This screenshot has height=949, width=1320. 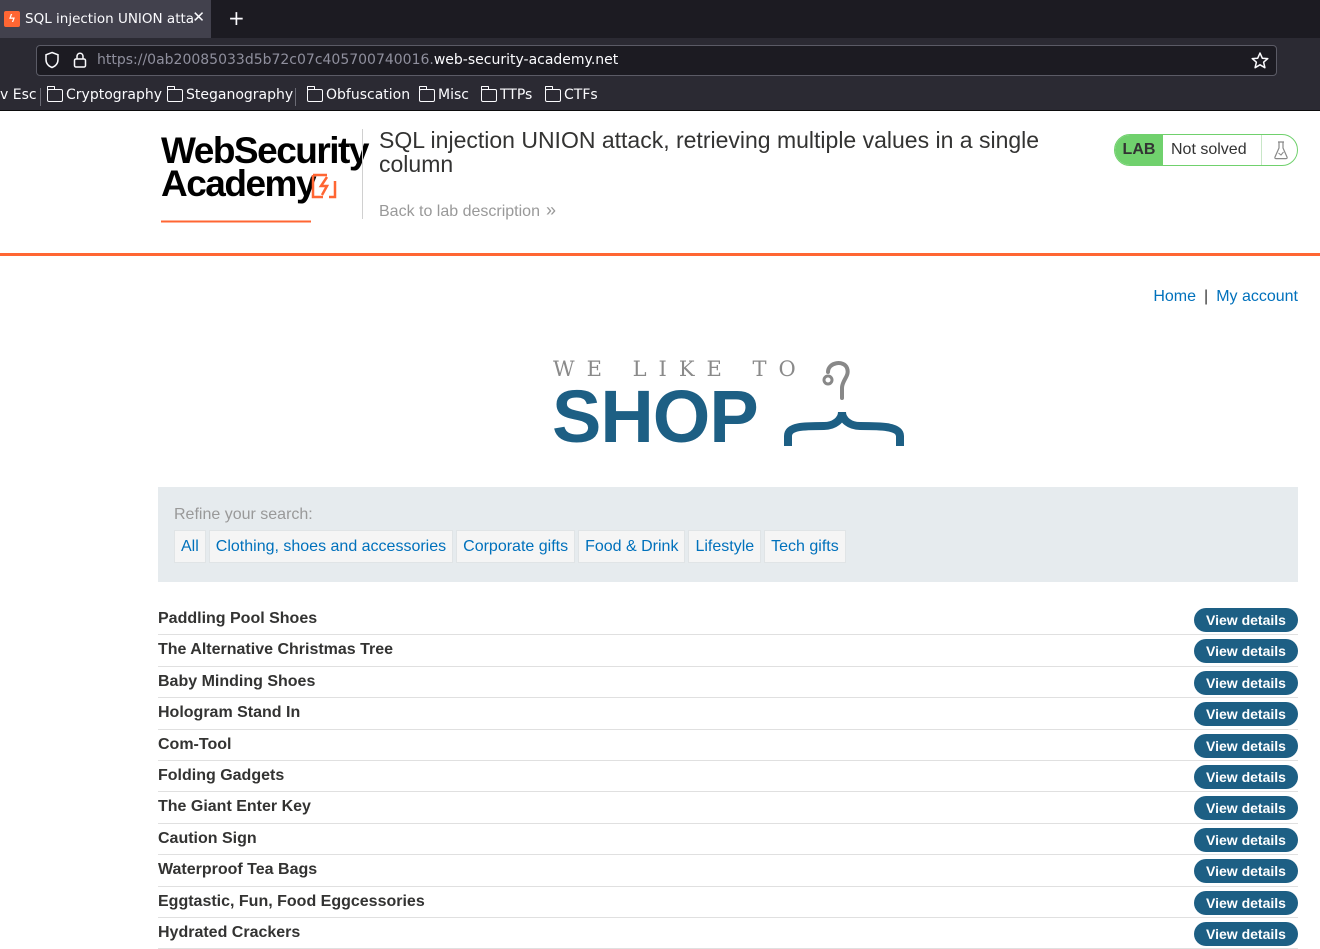 I want to click on product-name: Caution Sign, so click(x=207, y=838).